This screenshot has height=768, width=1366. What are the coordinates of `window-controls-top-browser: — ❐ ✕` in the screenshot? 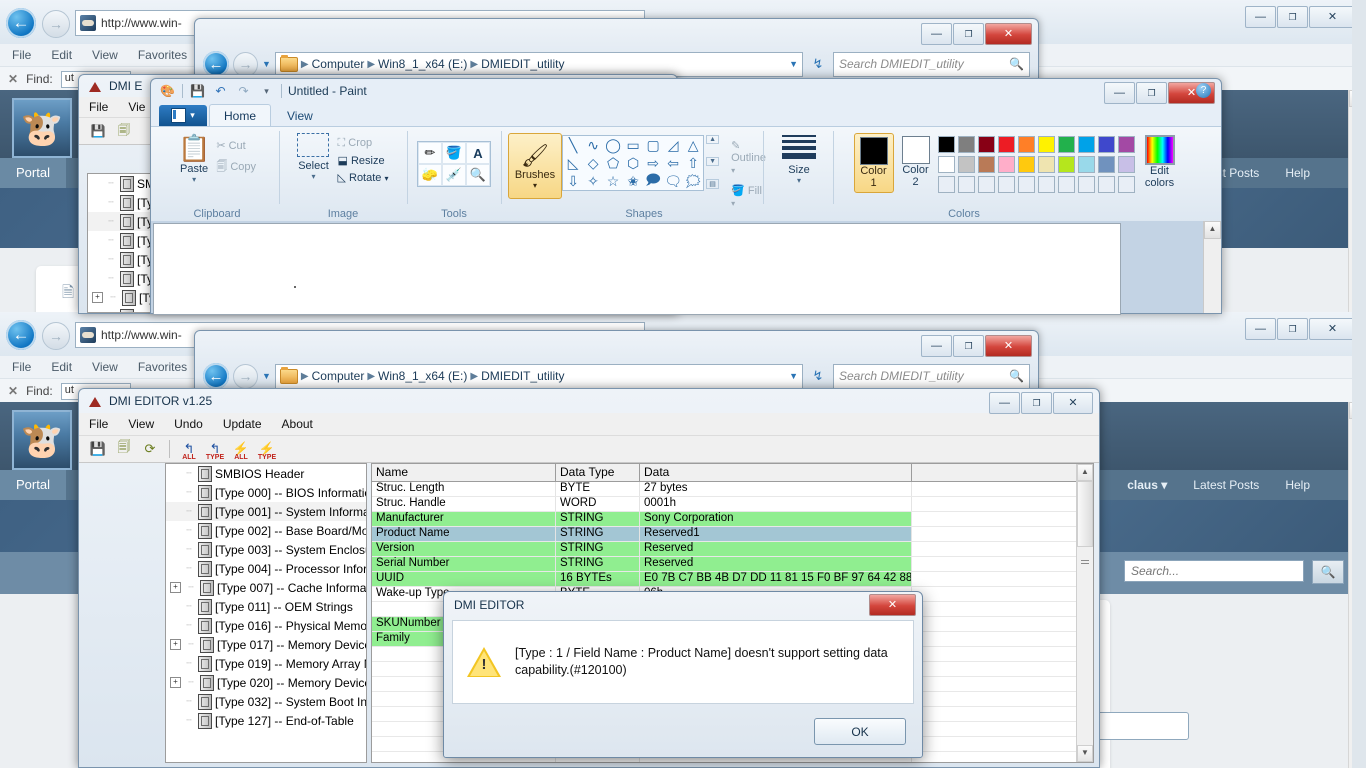 It's located at (1300, 17).